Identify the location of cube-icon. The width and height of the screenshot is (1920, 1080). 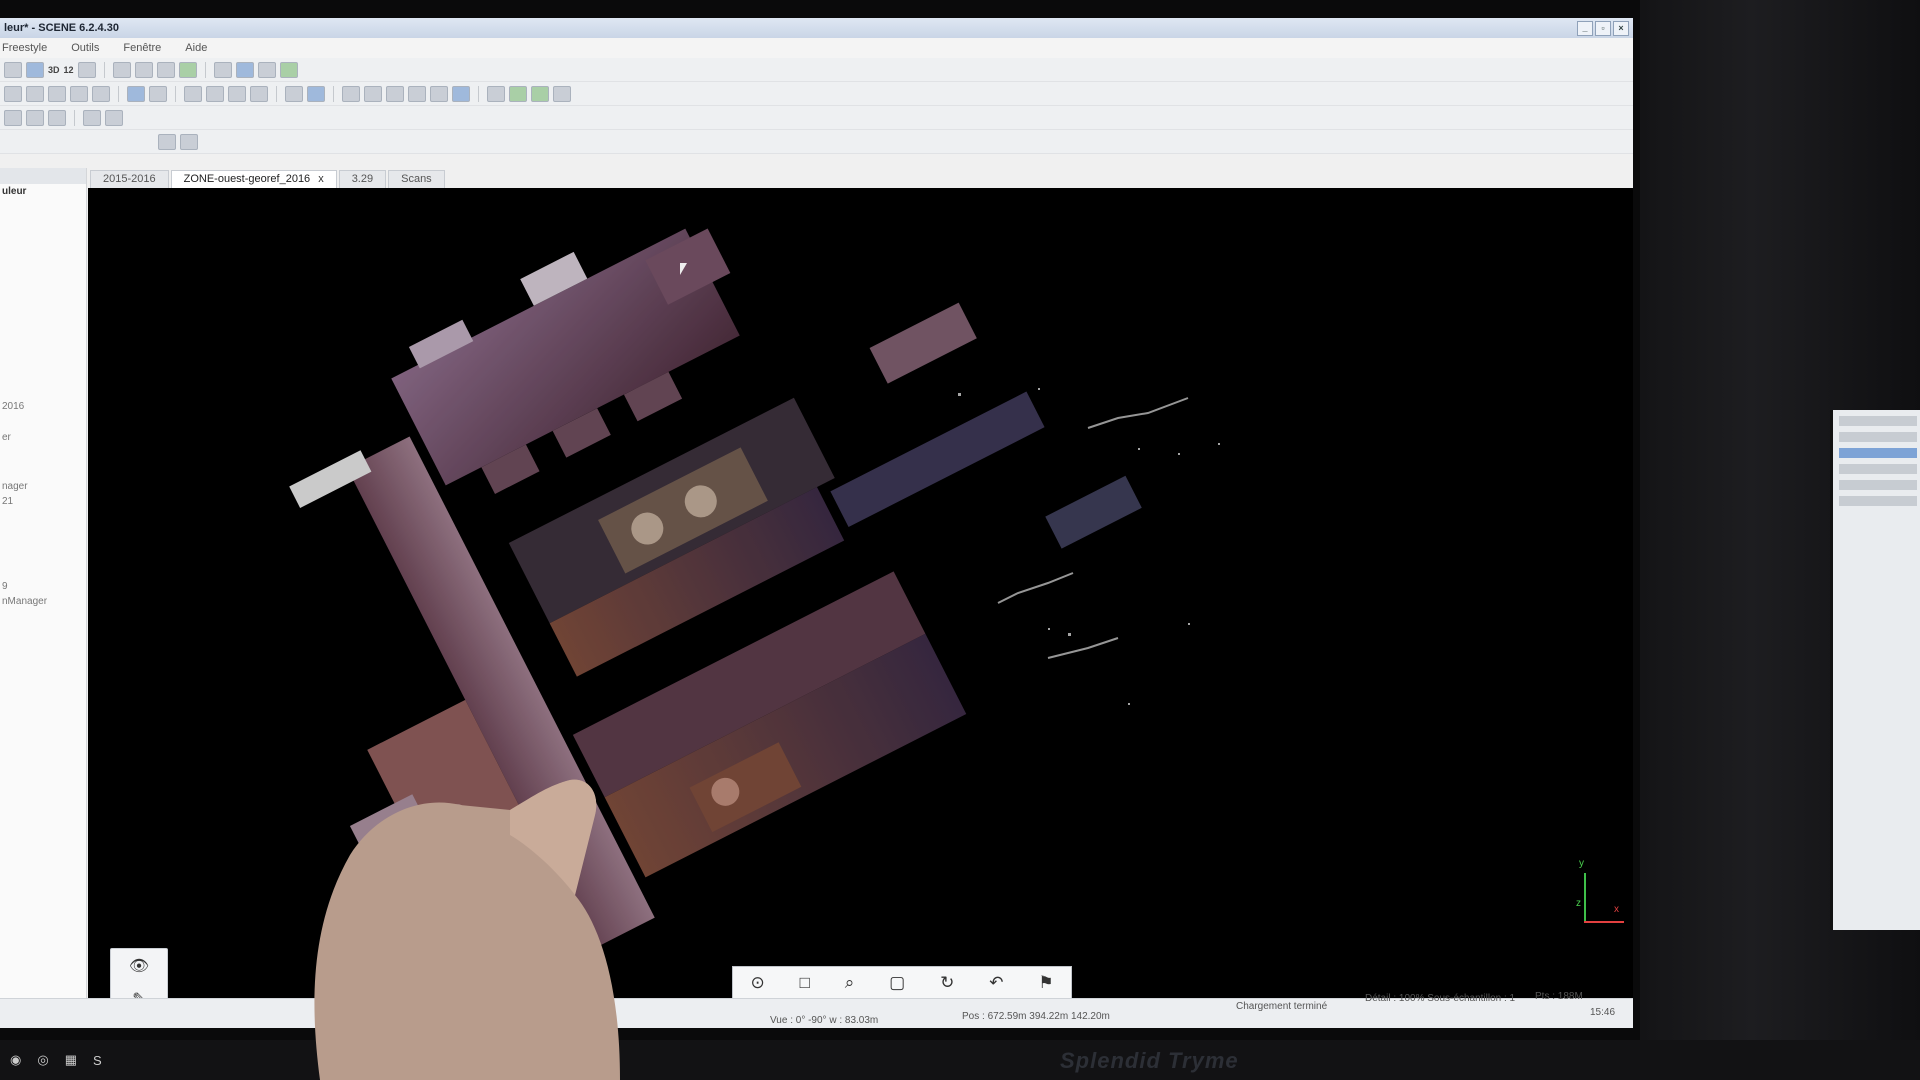
(13, 93).